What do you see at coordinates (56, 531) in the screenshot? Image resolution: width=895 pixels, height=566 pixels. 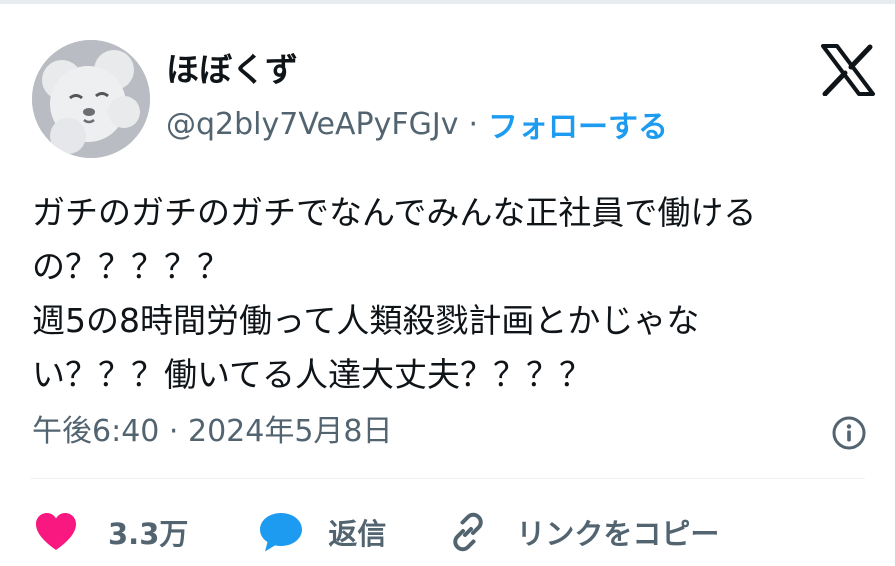 I see `heart-icon` at bounding box center [56, 531].